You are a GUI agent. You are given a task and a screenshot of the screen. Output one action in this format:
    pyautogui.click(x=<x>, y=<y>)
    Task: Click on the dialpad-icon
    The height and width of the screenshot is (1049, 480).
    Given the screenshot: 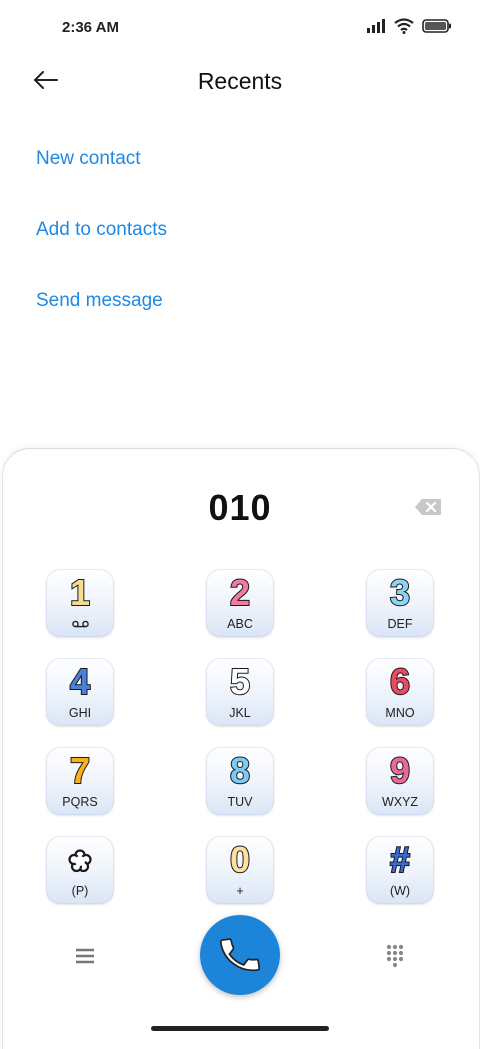 What is the action you would take?
    pyautogui.click(x=395, y=956)
    